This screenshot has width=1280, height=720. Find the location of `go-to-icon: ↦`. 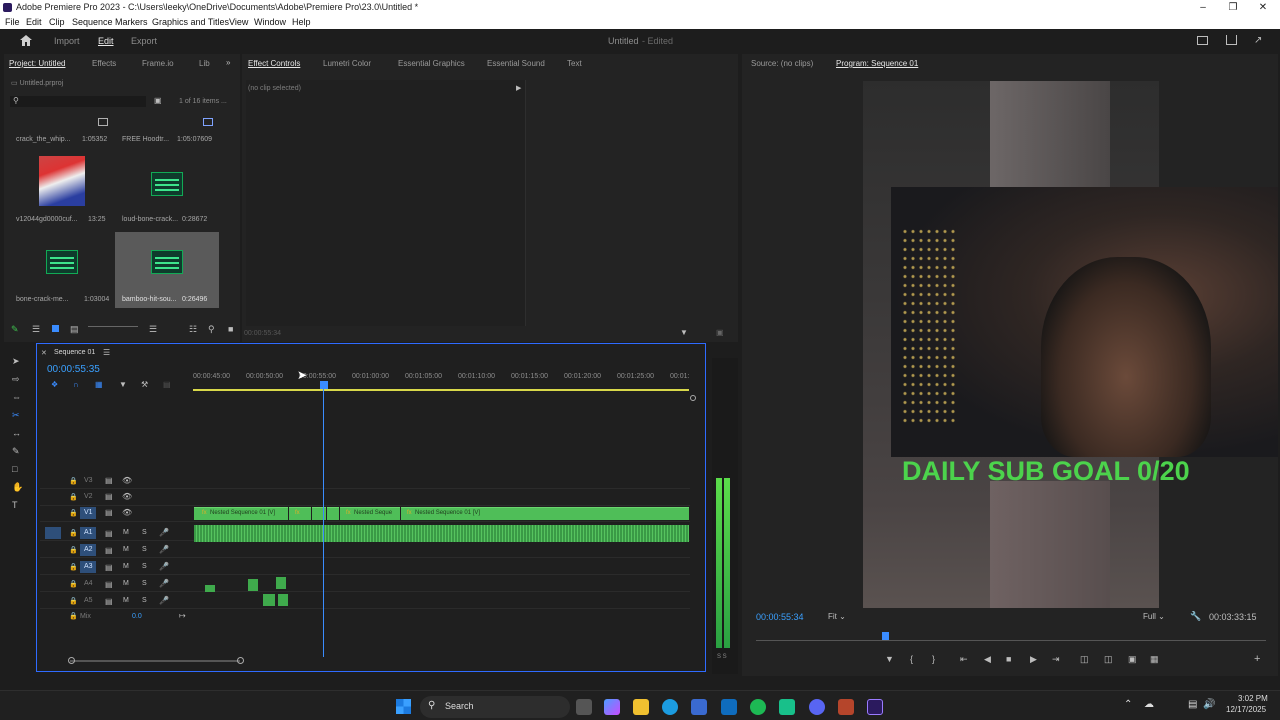

go-to-icon: ↦ is located at coordinates (182, 615).